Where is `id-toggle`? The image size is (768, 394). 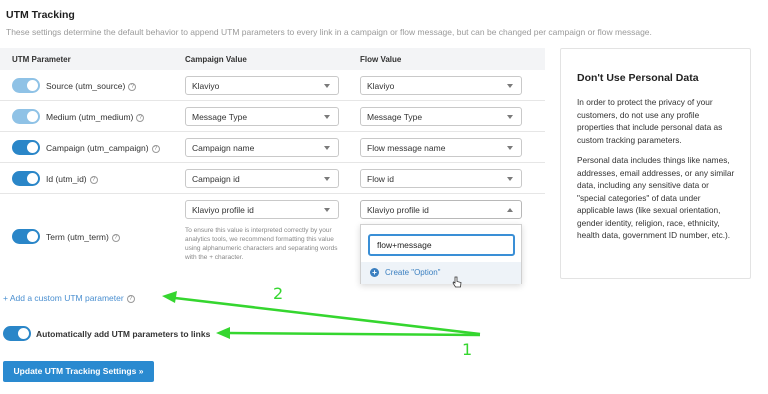 id-toggle is located at coordinates (26, 178).